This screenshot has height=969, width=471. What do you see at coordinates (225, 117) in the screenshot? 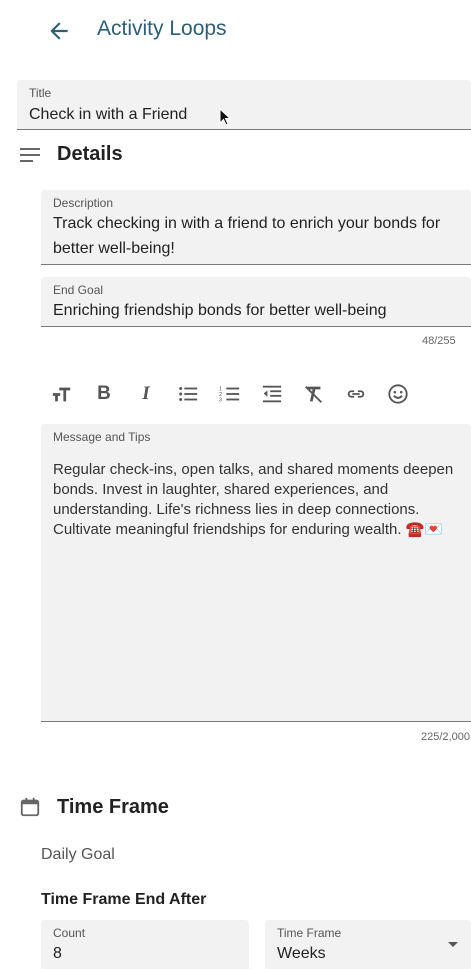
I see `mouse-cursor-icon` at bounding box center [225, 117].